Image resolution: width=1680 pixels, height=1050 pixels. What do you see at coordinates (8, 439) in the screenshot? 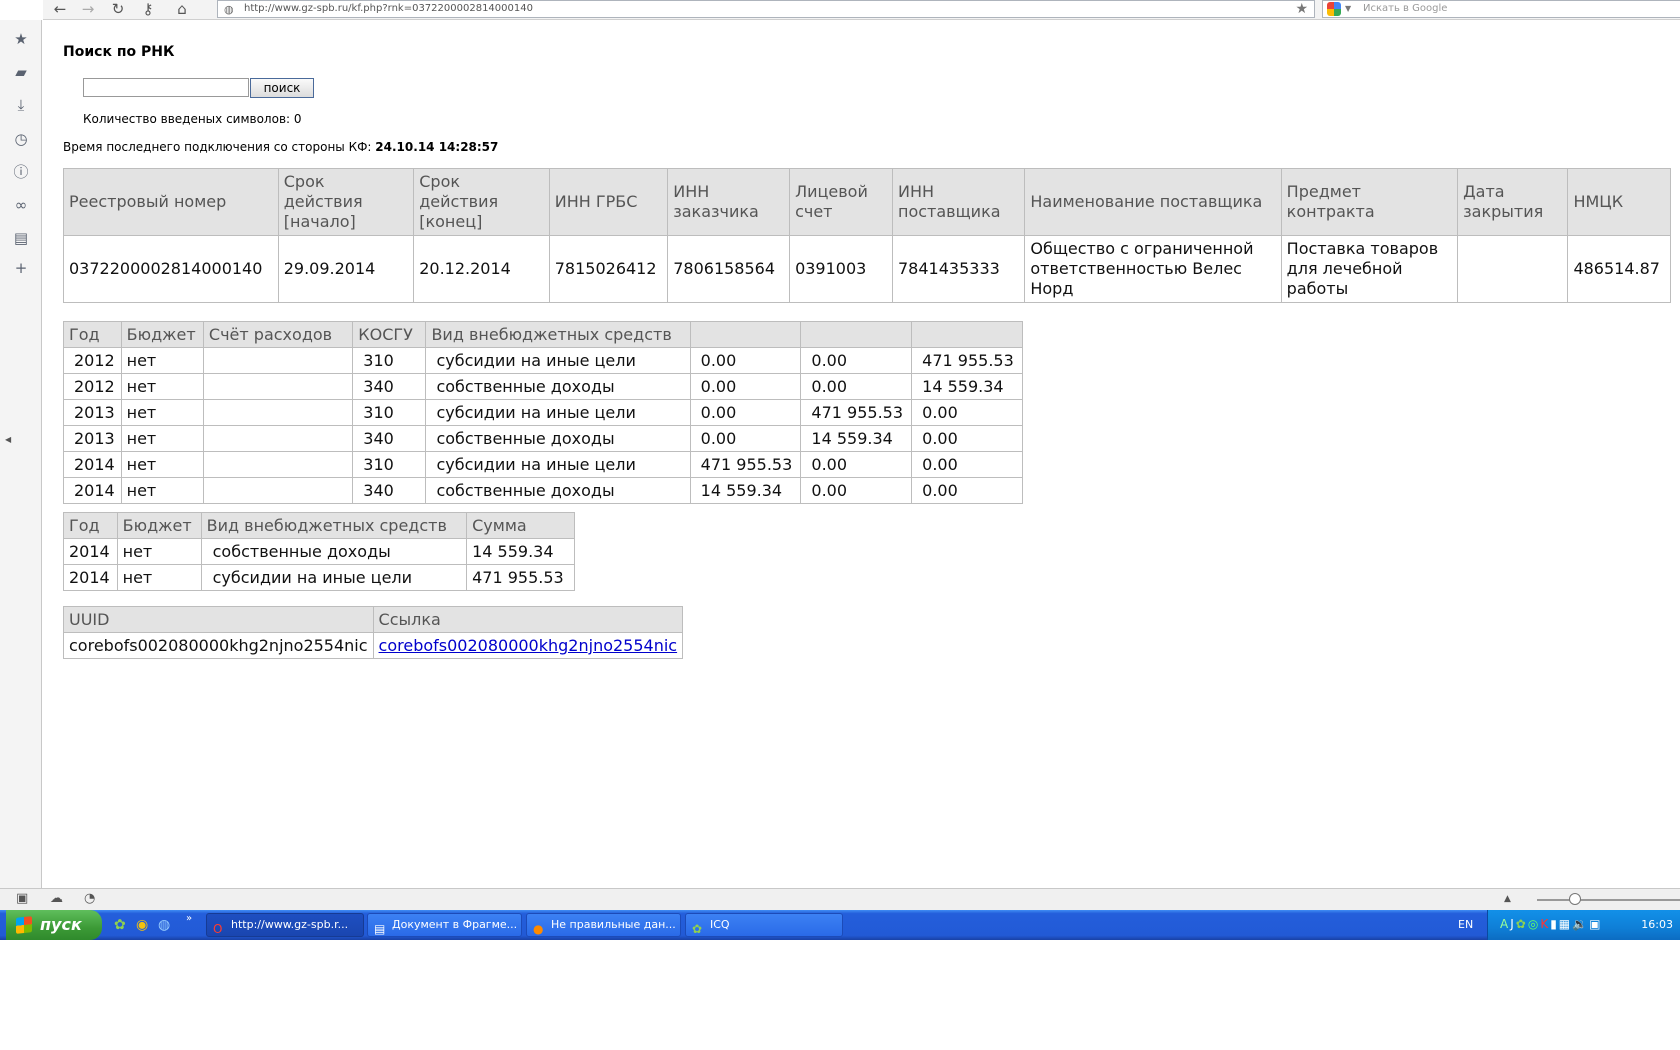
I see `collapse-arrow-icon: ◀` at bounding box center [8, 439].